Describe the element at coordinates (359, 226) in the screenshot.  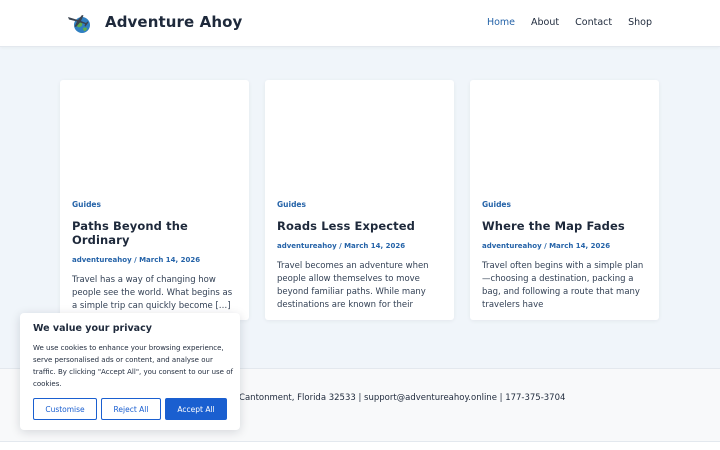
I see `post-title: Roads Less Expected` at that location.